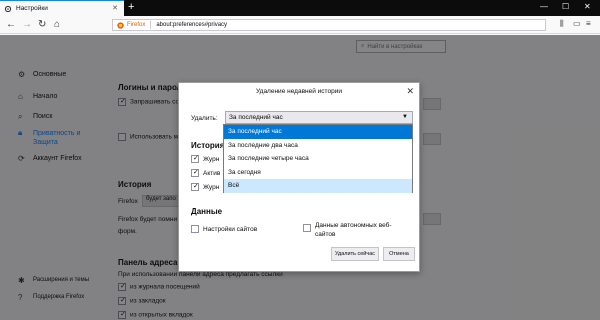  What do you see at coordinates (11, 25) in the screenshot?
I see `back-icon: ←` at bounding box center [11, 25].